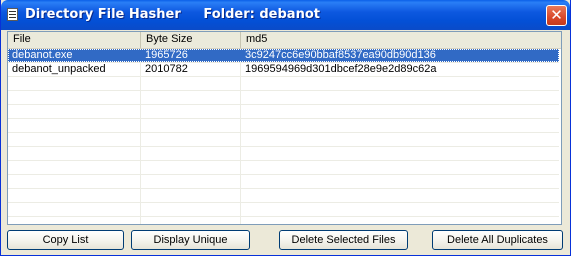  I want to click on list-header: File Byte Size md5, so click(284, 40).